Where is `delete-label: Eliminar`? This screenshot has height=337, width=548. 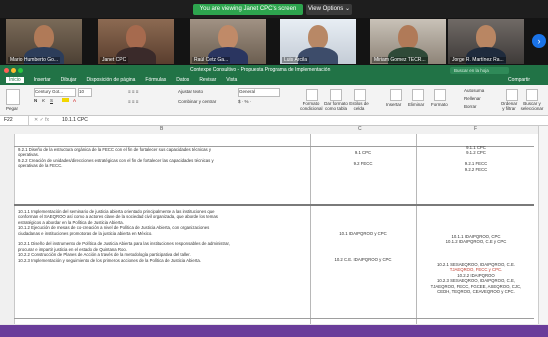
delete-label: Eliminar is located at coordinates (416, 104).